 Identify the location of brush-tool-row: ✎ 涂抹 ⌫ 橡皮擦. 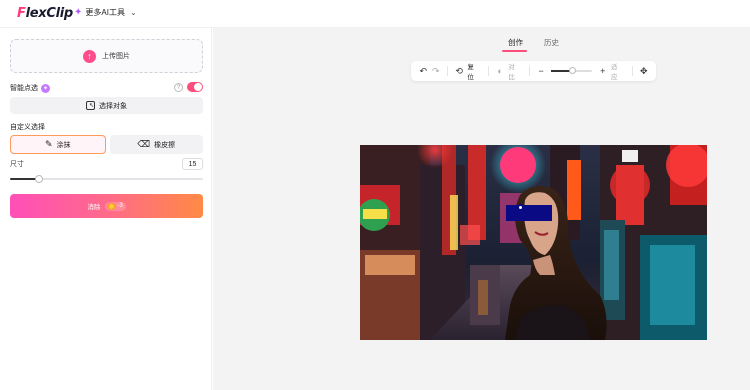
(106, 144).